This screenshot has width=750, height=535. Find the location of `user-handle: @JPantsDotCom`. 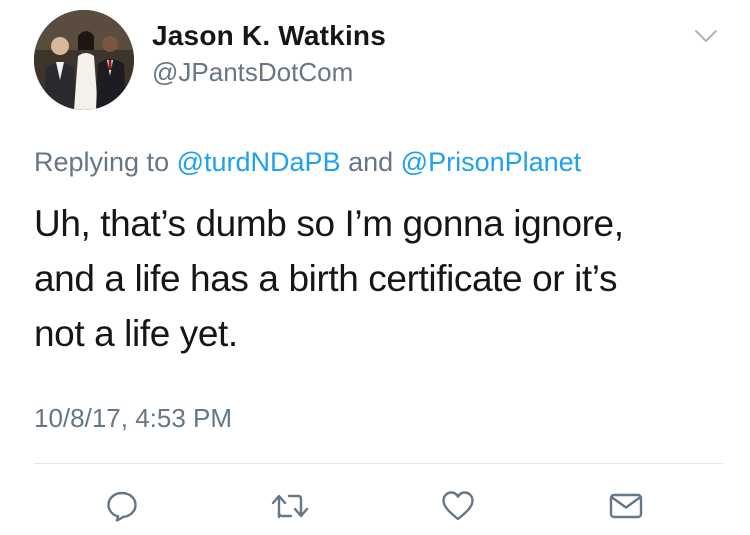

user-handle: @JPantsDotCom is located at coordinates (252, 72).